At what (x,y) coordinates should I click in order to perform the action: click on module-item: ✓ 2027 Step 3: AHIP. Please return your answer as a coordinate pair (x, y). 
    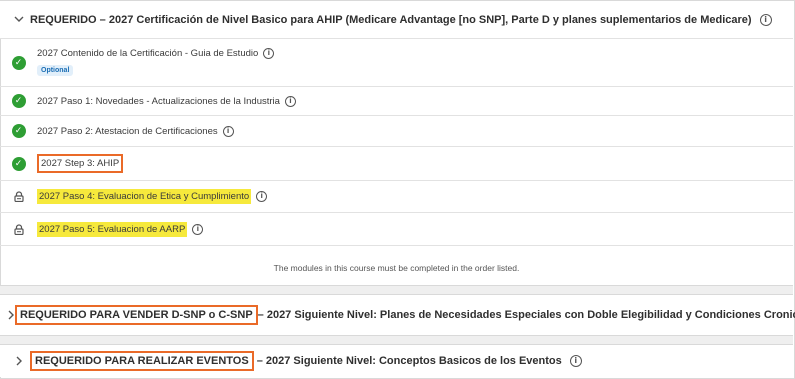
    Looking at the image, I should click on (396, 163).